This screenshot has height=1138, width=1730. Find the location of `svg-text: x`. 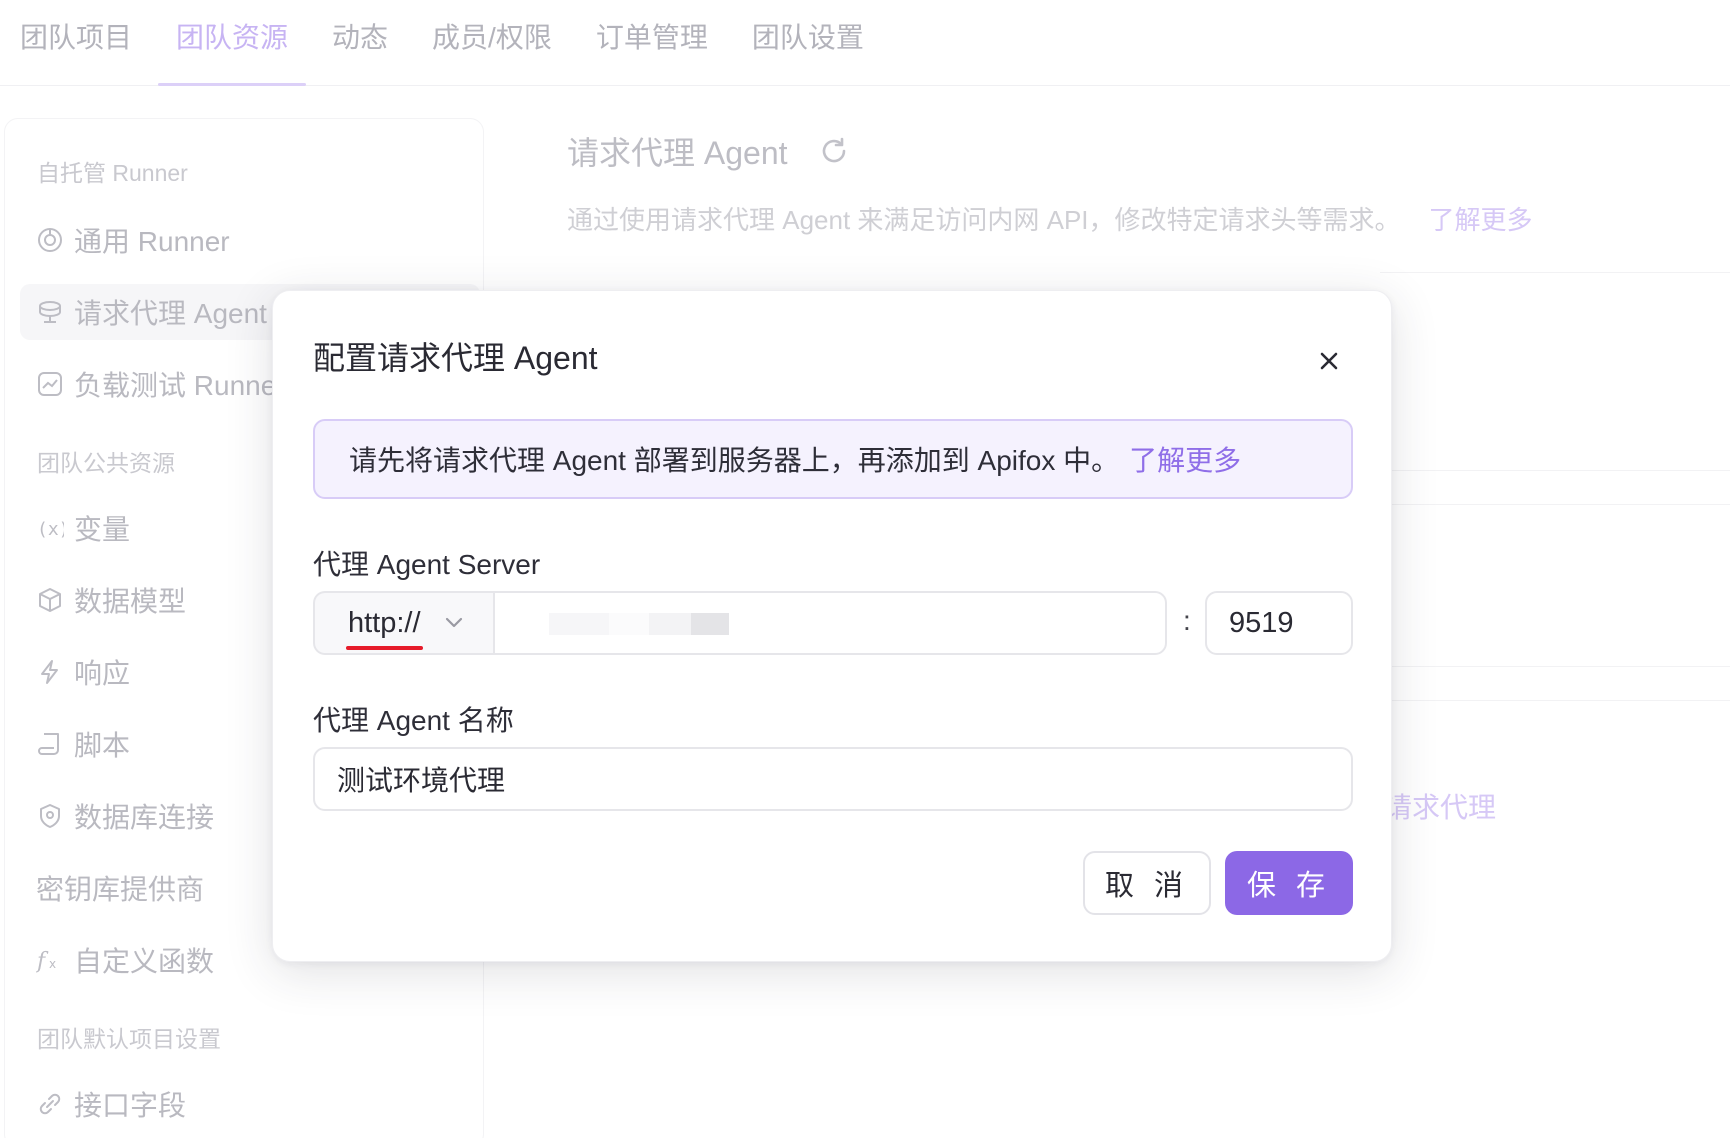

svg-text: x is located at coordinates (52, 964).